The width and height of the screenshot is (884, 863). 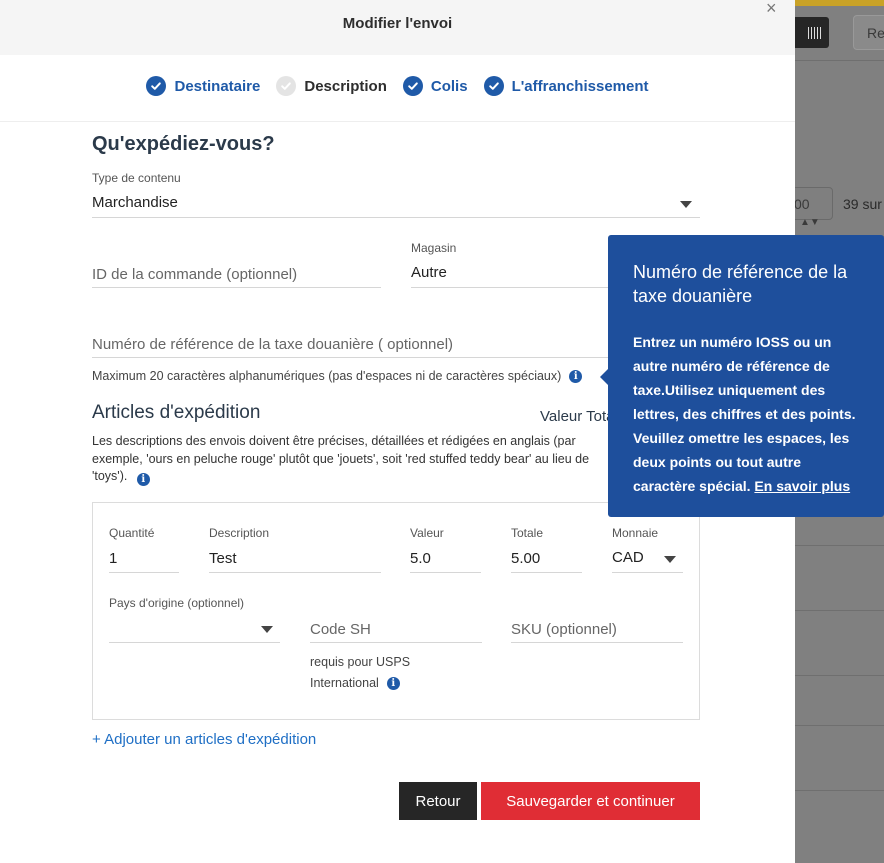 I want to click on quantity-label: Quantité, so click(x=132, y=533).